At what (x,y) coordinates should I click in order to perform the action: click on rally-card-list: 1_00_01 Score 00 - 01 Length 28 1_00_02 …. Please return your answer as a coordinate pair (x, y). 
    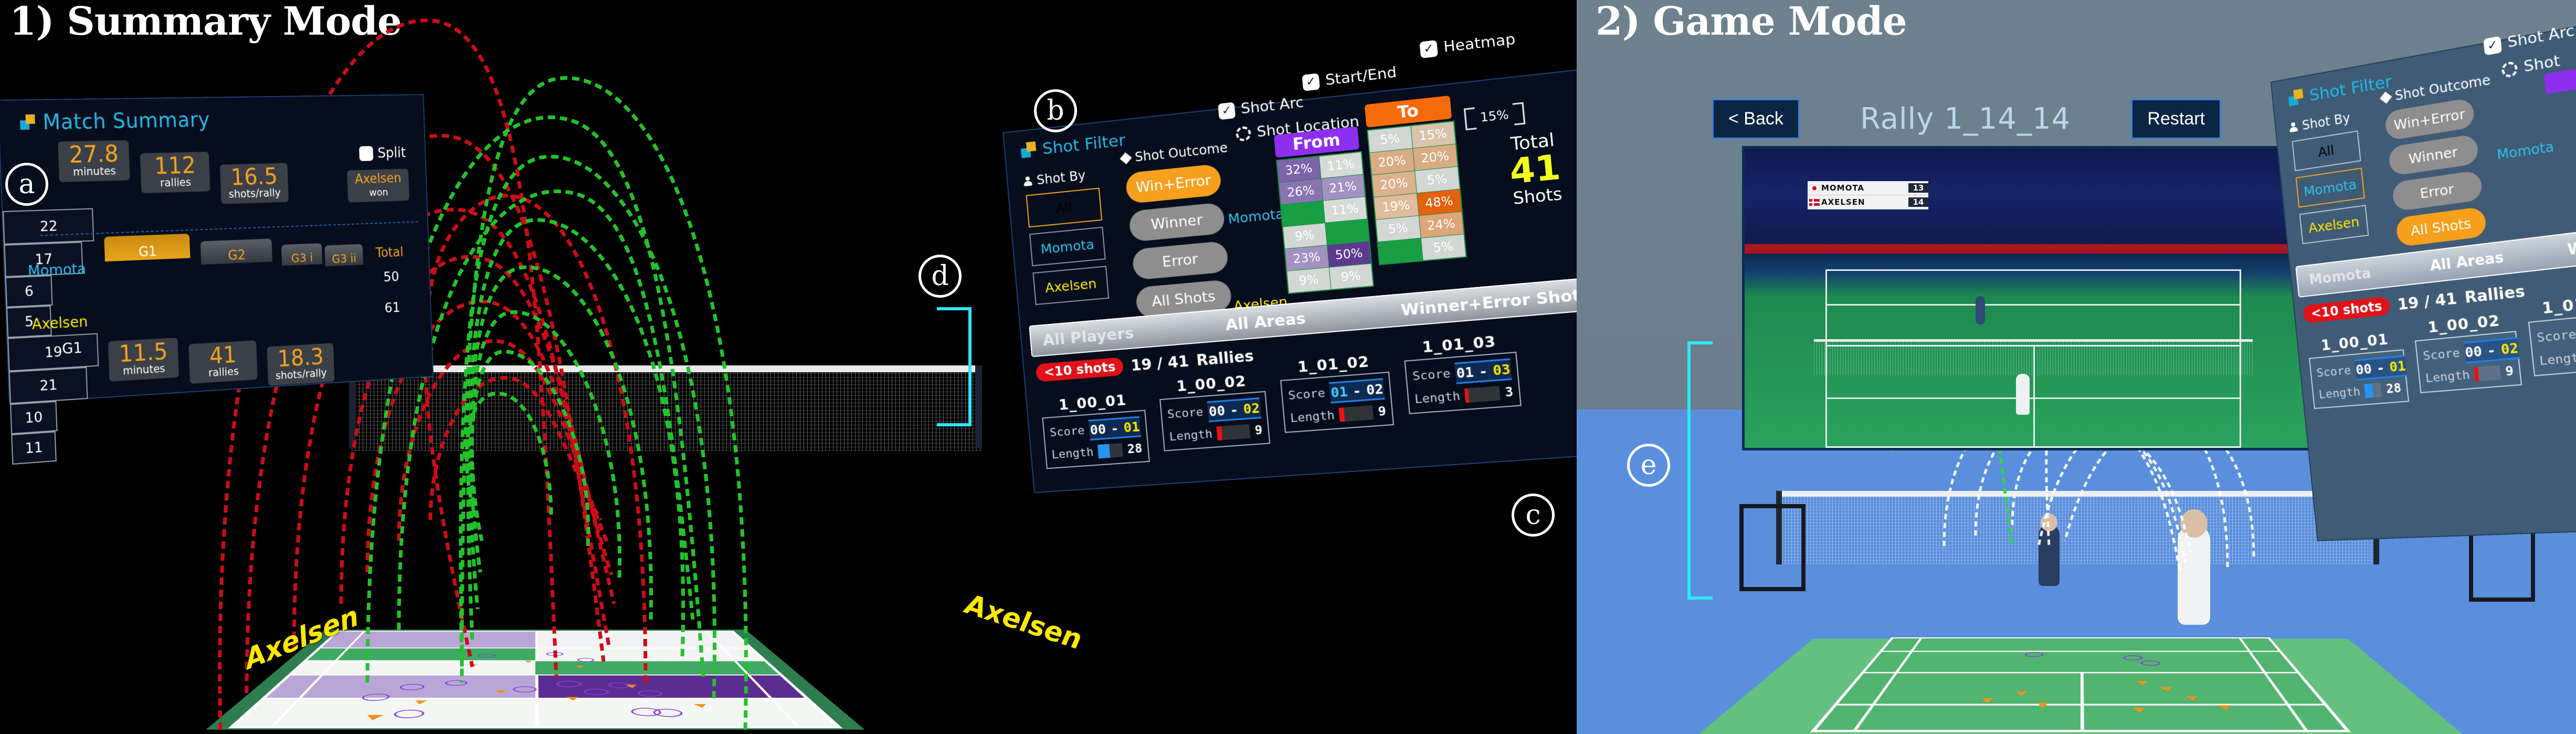
    Looking at the image, I should click on (1282, 401).